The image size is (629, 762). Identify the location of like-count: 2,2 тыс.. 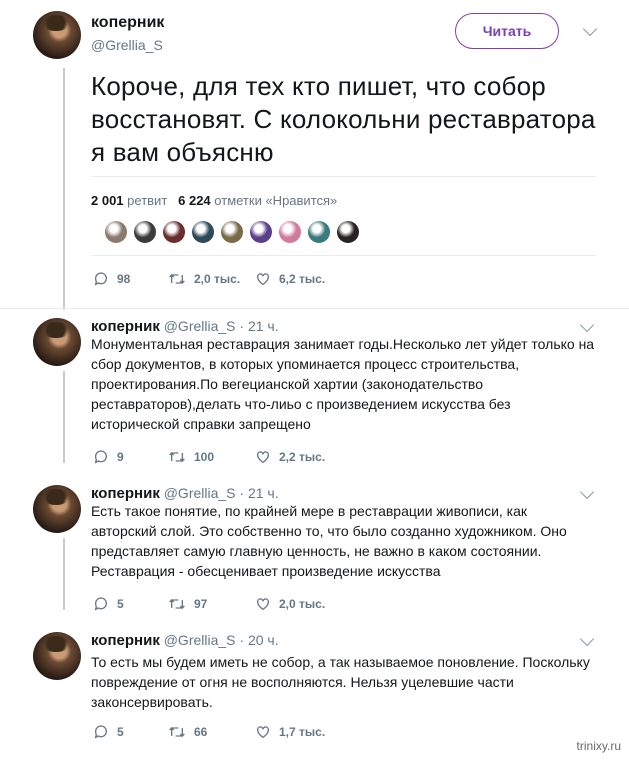
(302, 457).